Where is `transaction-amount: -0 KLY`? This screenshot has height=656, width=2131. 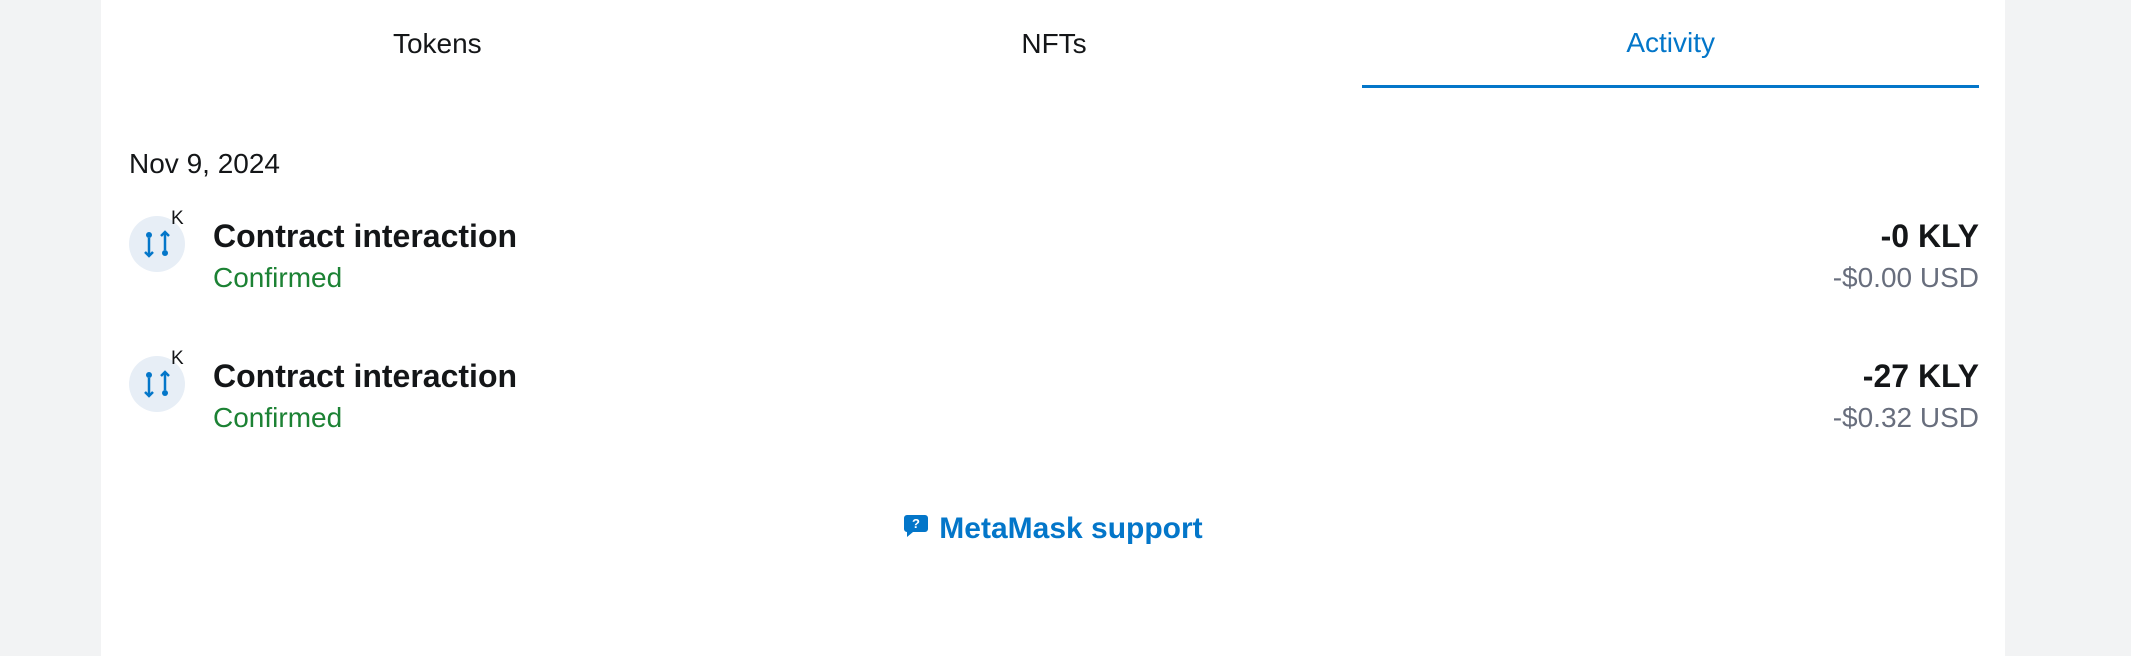 transaction-amount: -0 KLY is located at coordinates (1929, 236).